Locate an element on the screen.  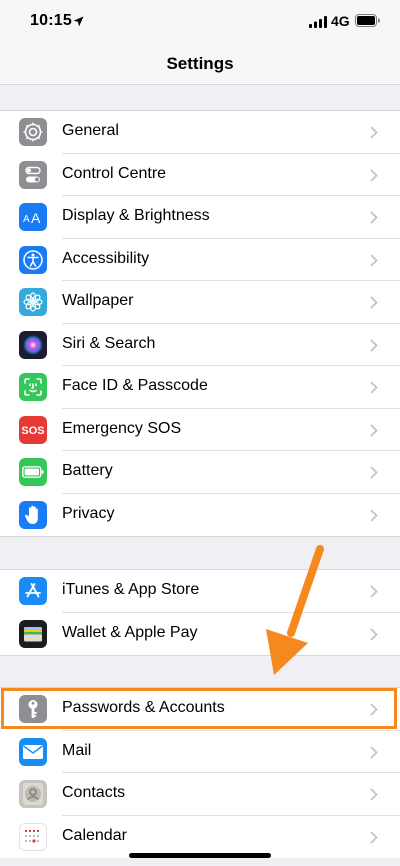
settings-row-calendar: Calendar is located at coordinates (200, 837).